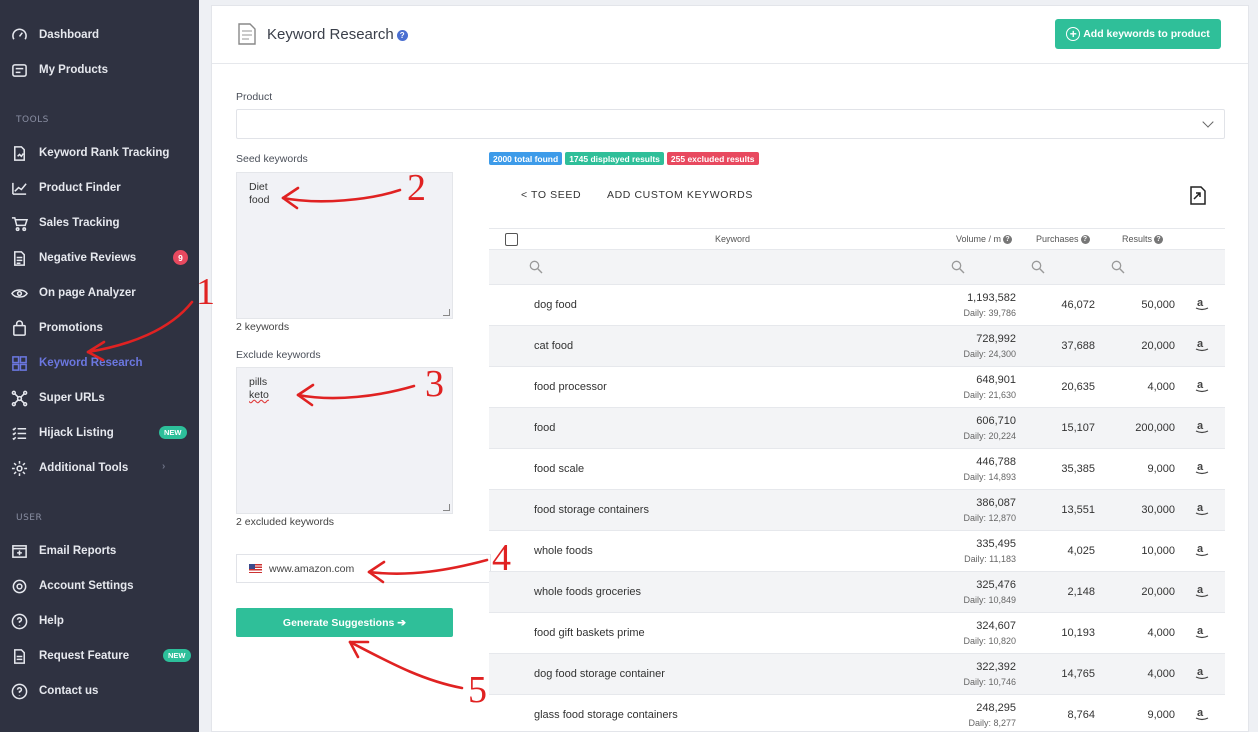 This screenshot has height=732, width=1258. I want to click on keyword-research-icon, so click(19, 363).